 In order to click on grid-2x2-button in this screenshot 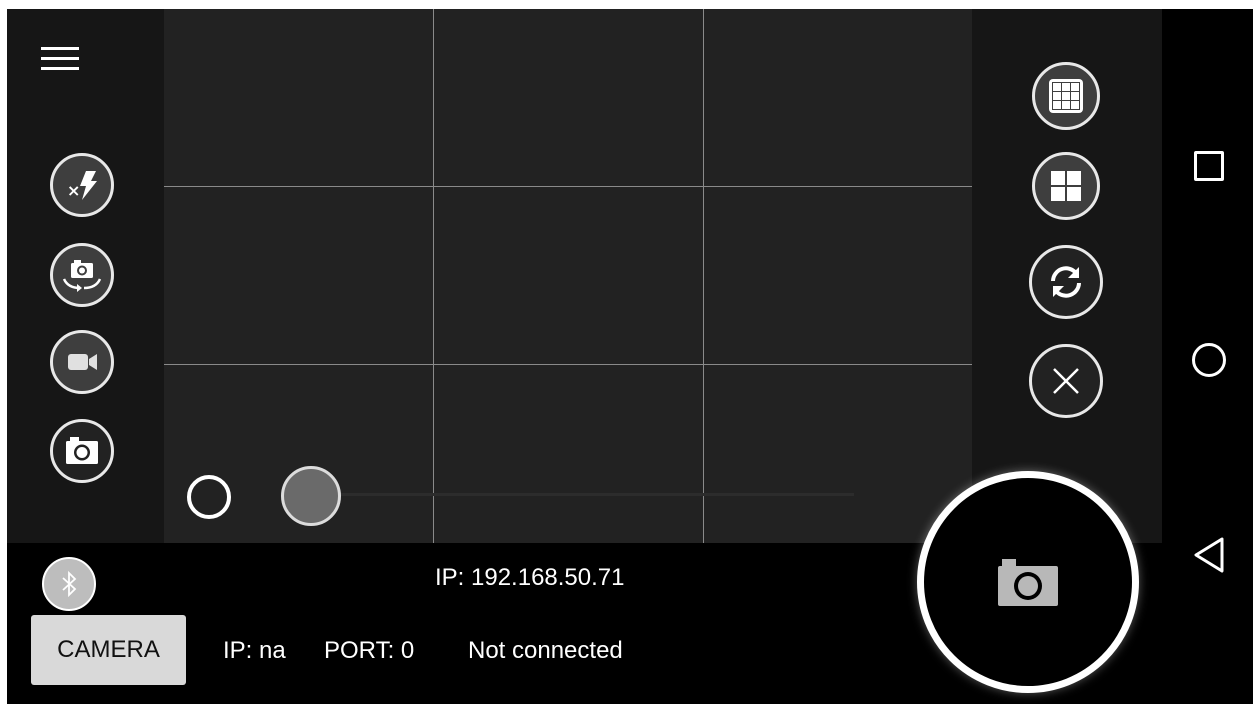, I will do `click(1066, 186)`.